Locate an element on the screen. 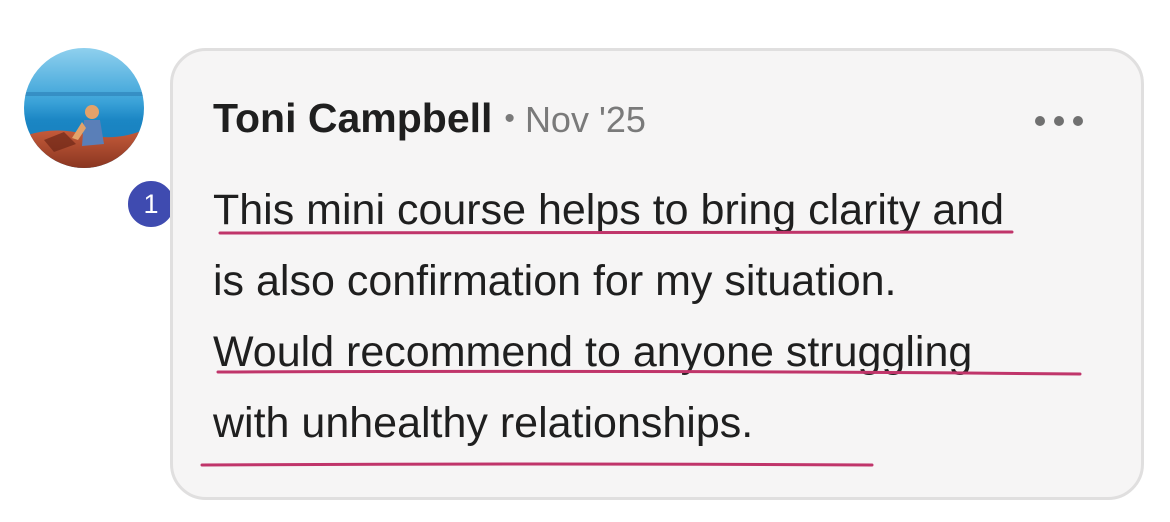 The height and width of the screenshot is (522, 1170). comment-header: Toni Campbell • Nov '25 is located at coordinates (429, 118).